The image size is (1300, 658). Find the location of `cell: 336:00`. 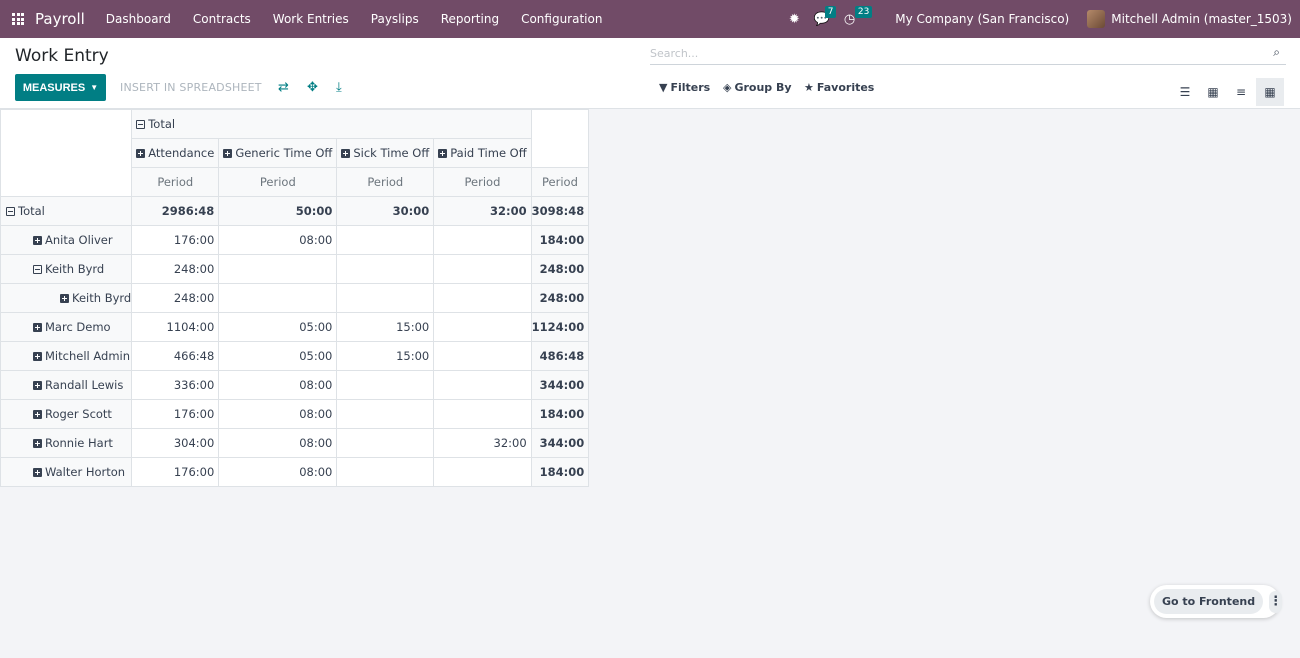

cell: 336:00 is located at coordinates (175, 385).